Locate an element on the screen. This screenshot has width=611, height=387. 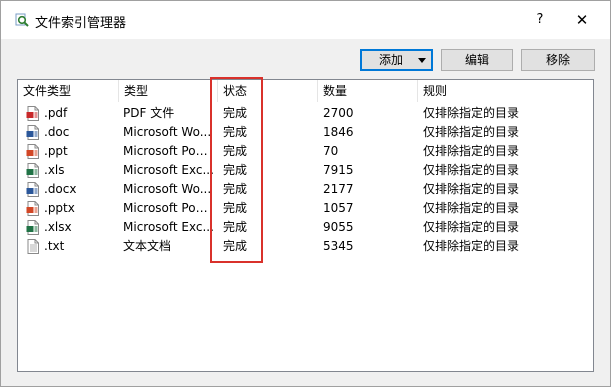
column-header-status: 状态 is located at coordinates (268, 91).